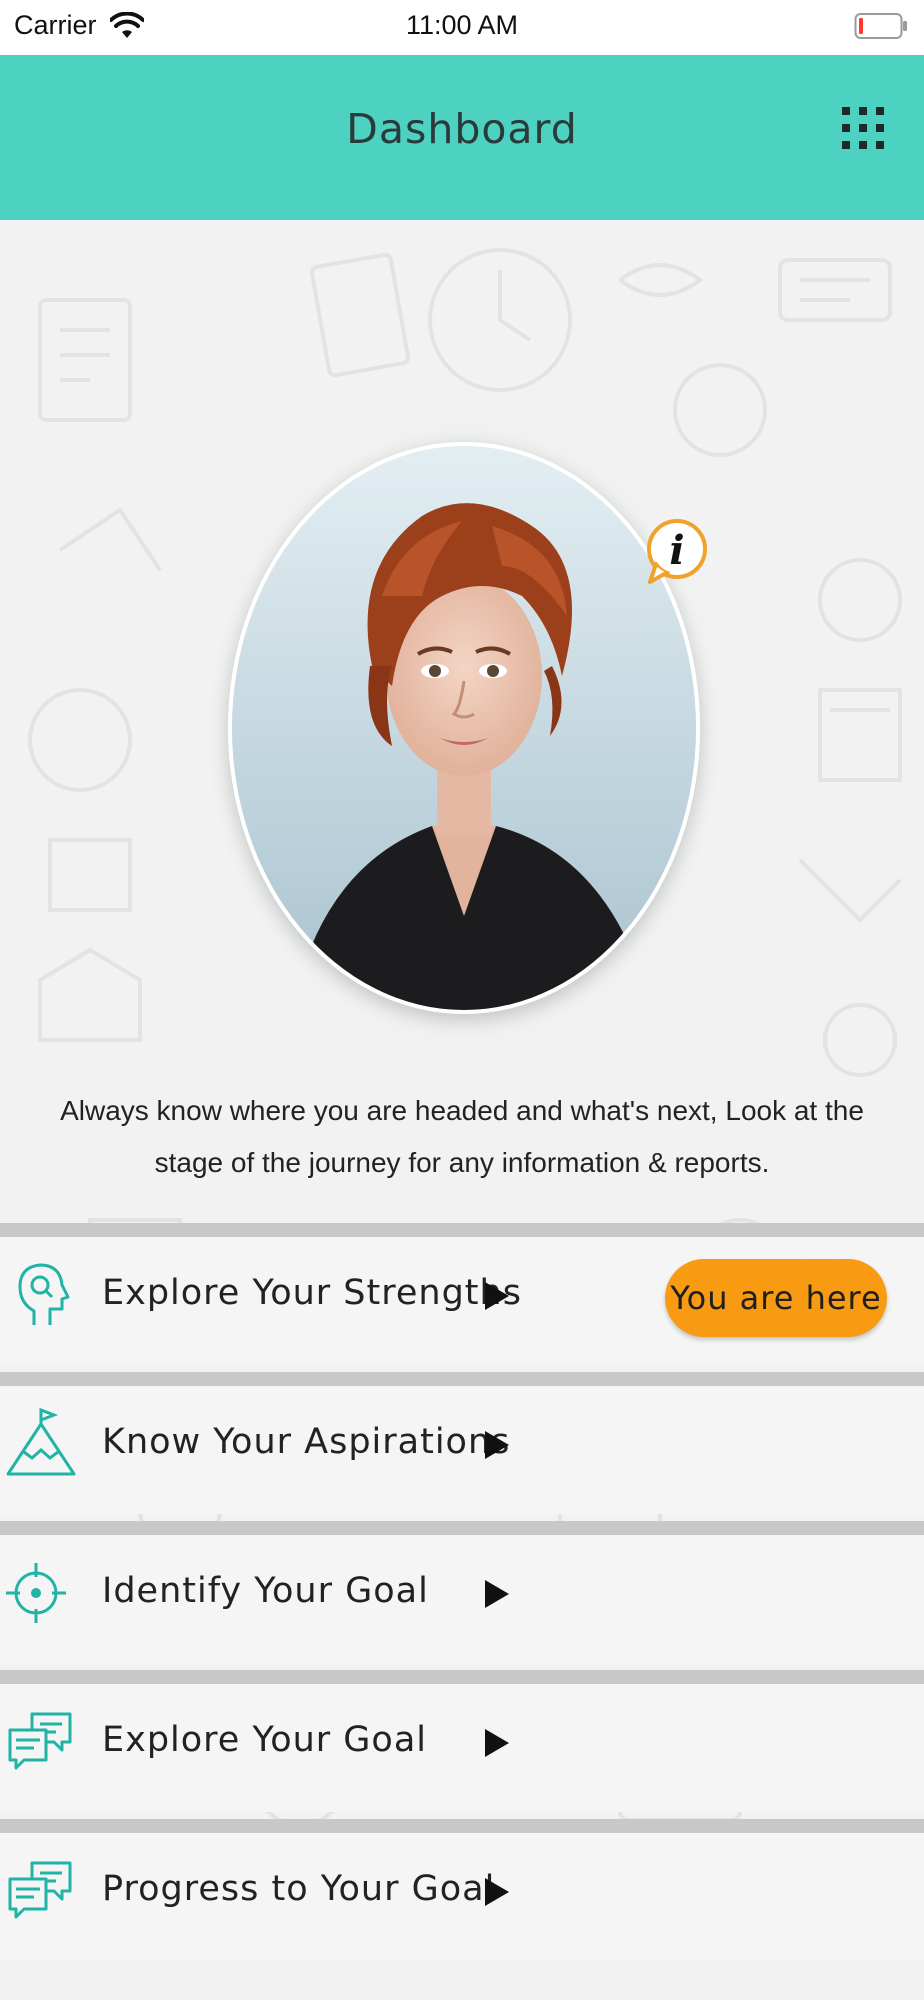  I want to click on stage-item-know-aspirations: Know Your Aspirations, so click(462, 1443).